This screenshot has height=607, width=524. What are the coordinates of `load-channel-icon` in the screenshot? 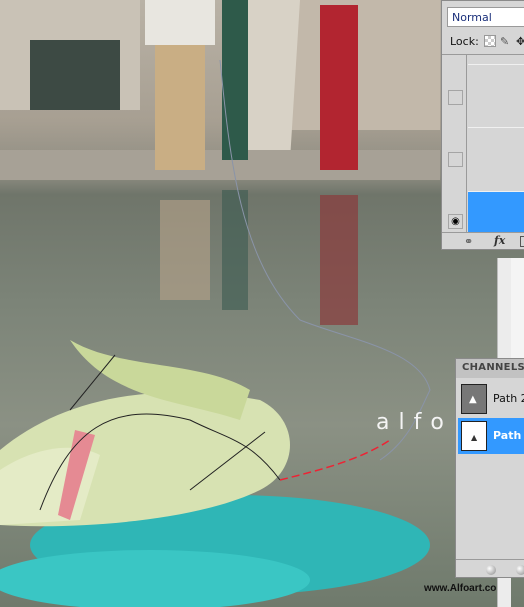 It's located at (491, 570).